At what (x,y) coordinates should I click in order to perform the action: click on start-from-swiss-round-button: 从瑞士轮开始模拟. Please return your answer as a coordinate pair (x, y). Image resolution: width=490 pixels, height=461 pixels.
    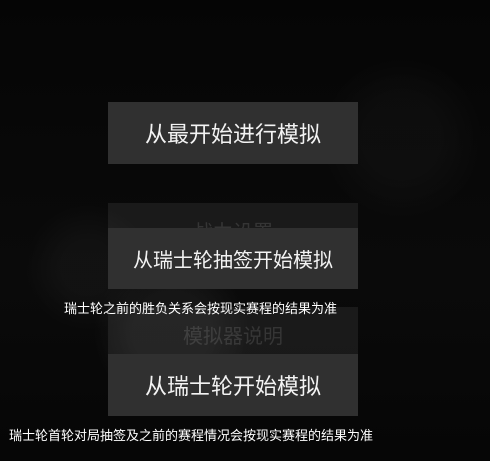
    Looking at the image, I should click on (233, 385).